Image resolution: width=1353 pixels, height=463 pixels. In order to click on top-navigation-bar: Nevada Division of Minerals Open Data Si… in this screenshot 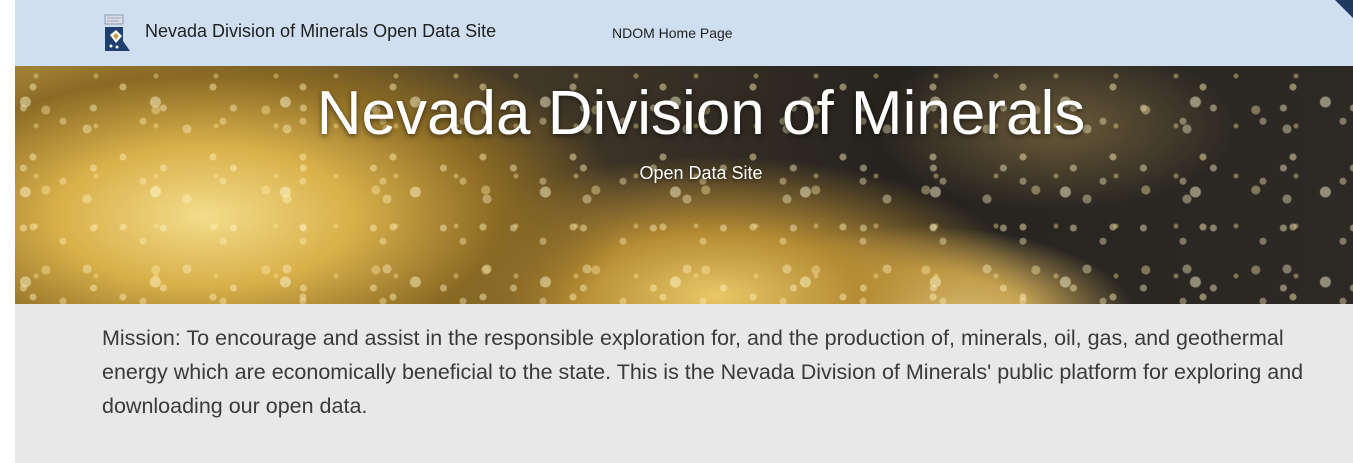, I will do `click(684, 33)`.